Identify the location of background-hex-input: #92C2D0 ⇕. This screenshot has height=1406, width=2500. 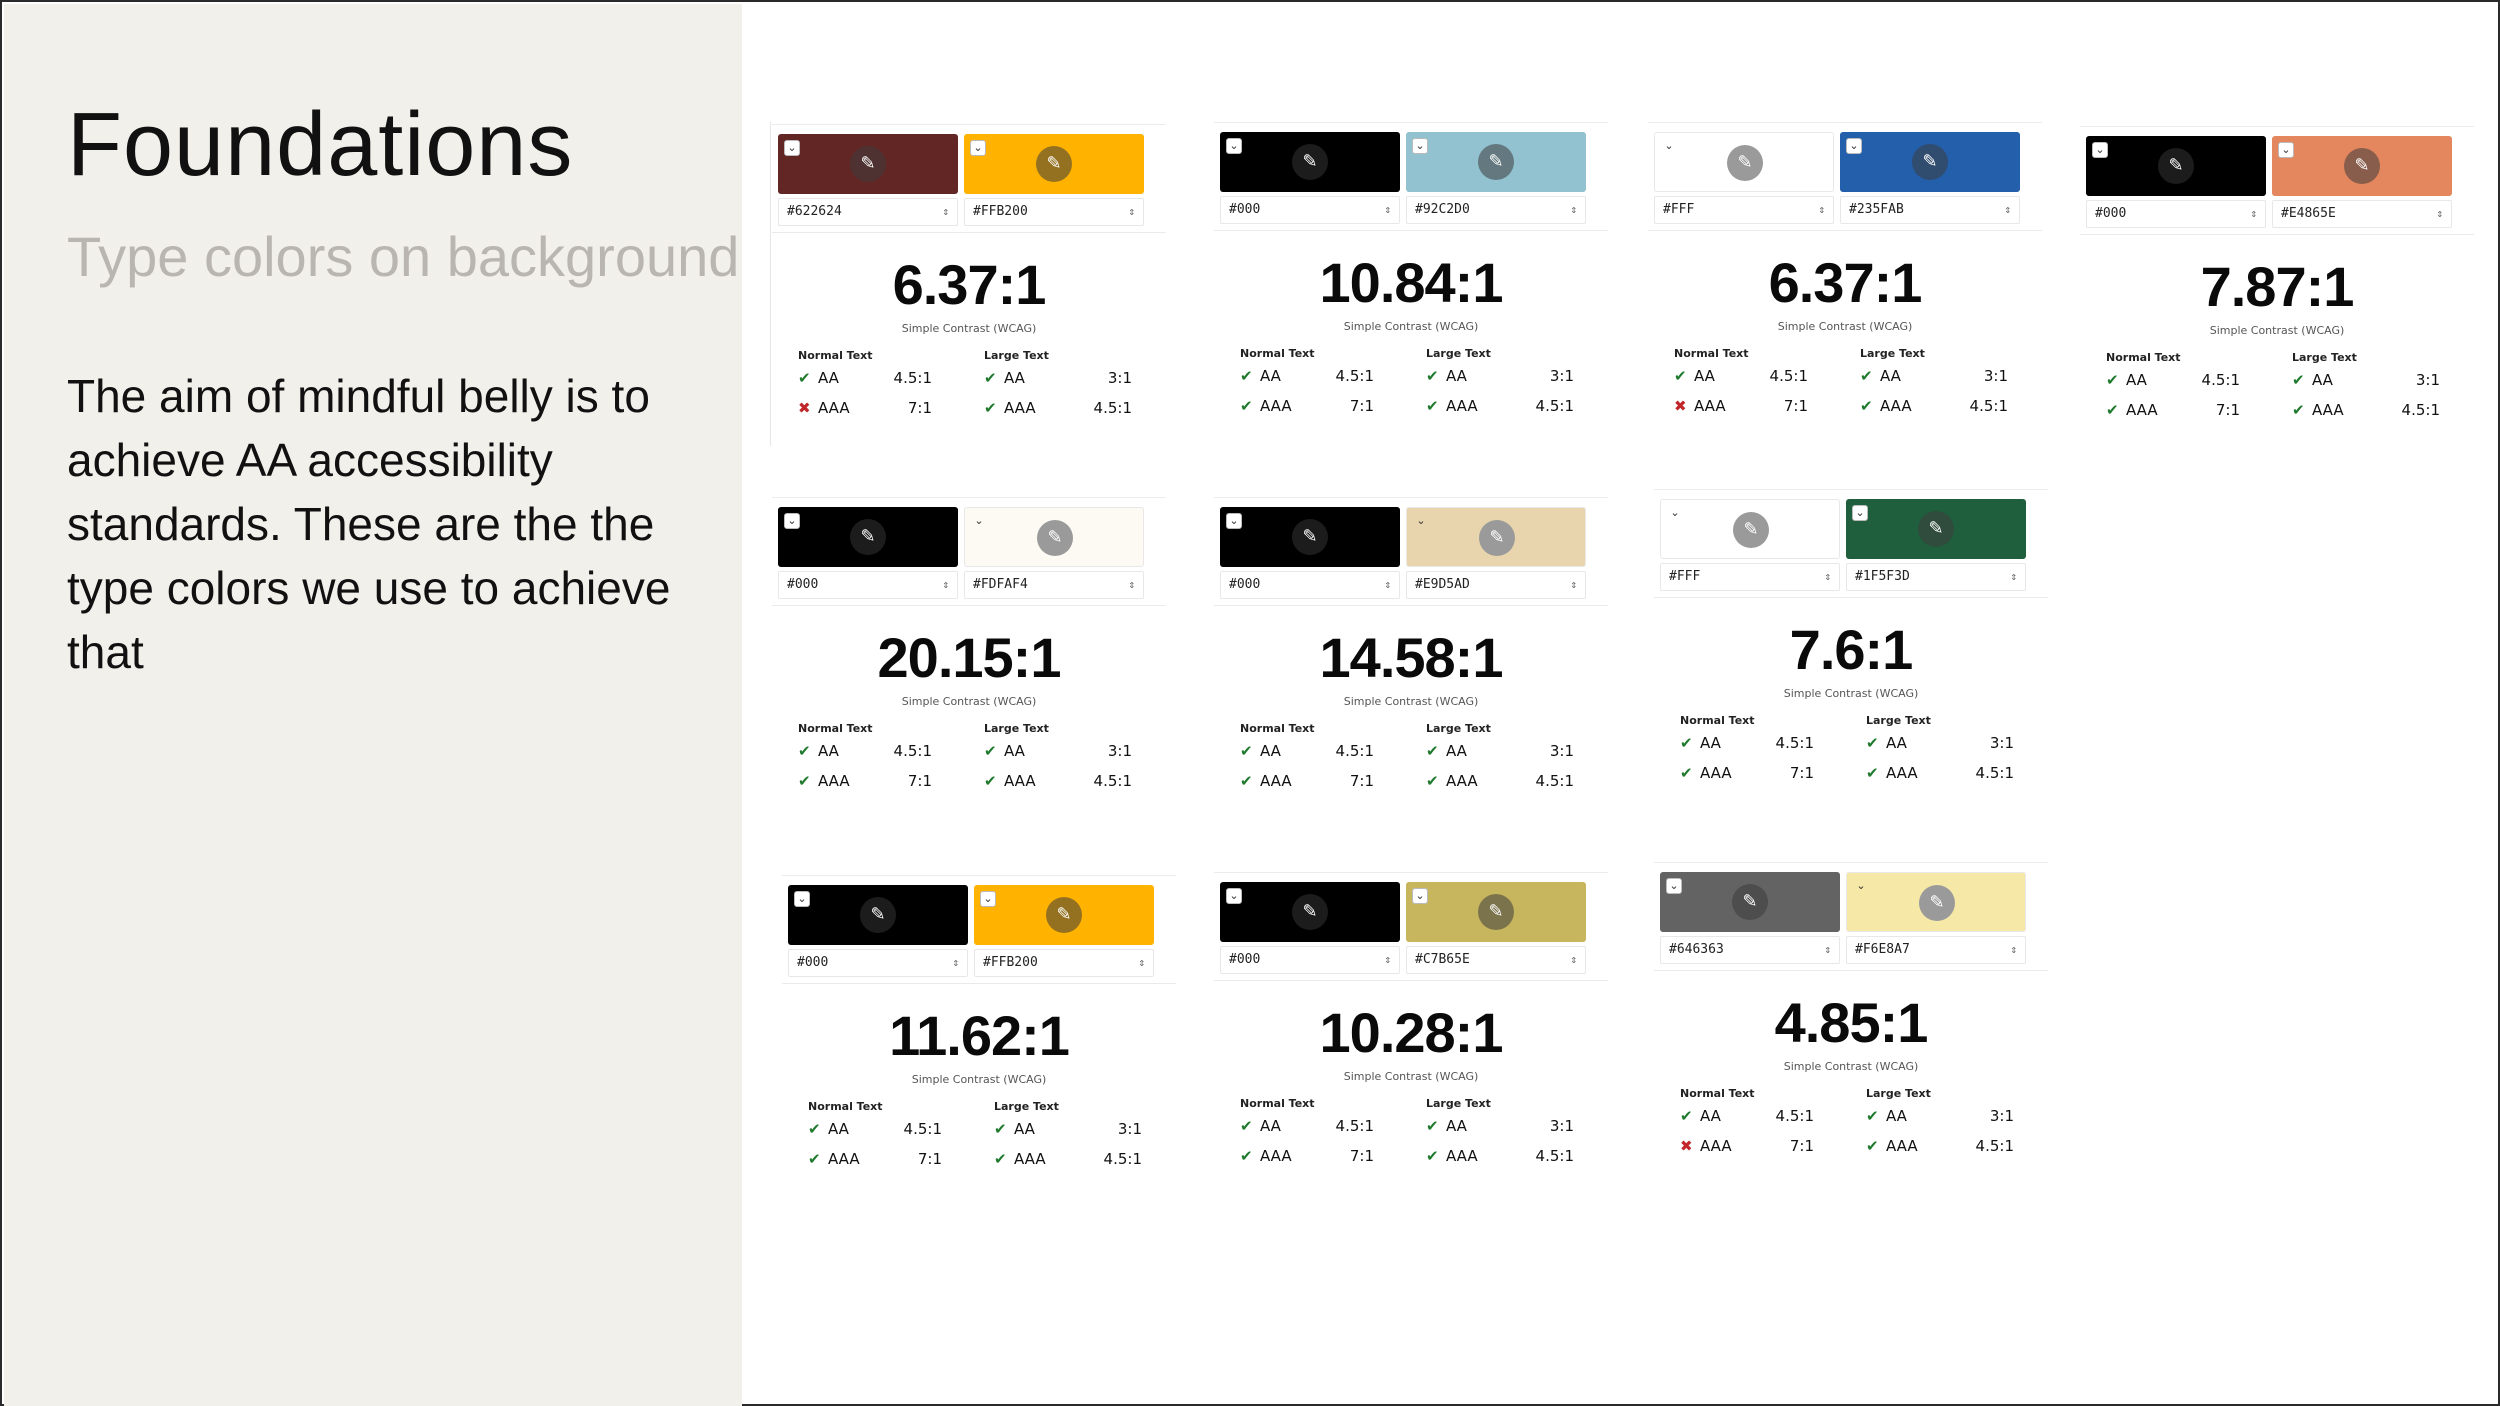
(1496, 210).